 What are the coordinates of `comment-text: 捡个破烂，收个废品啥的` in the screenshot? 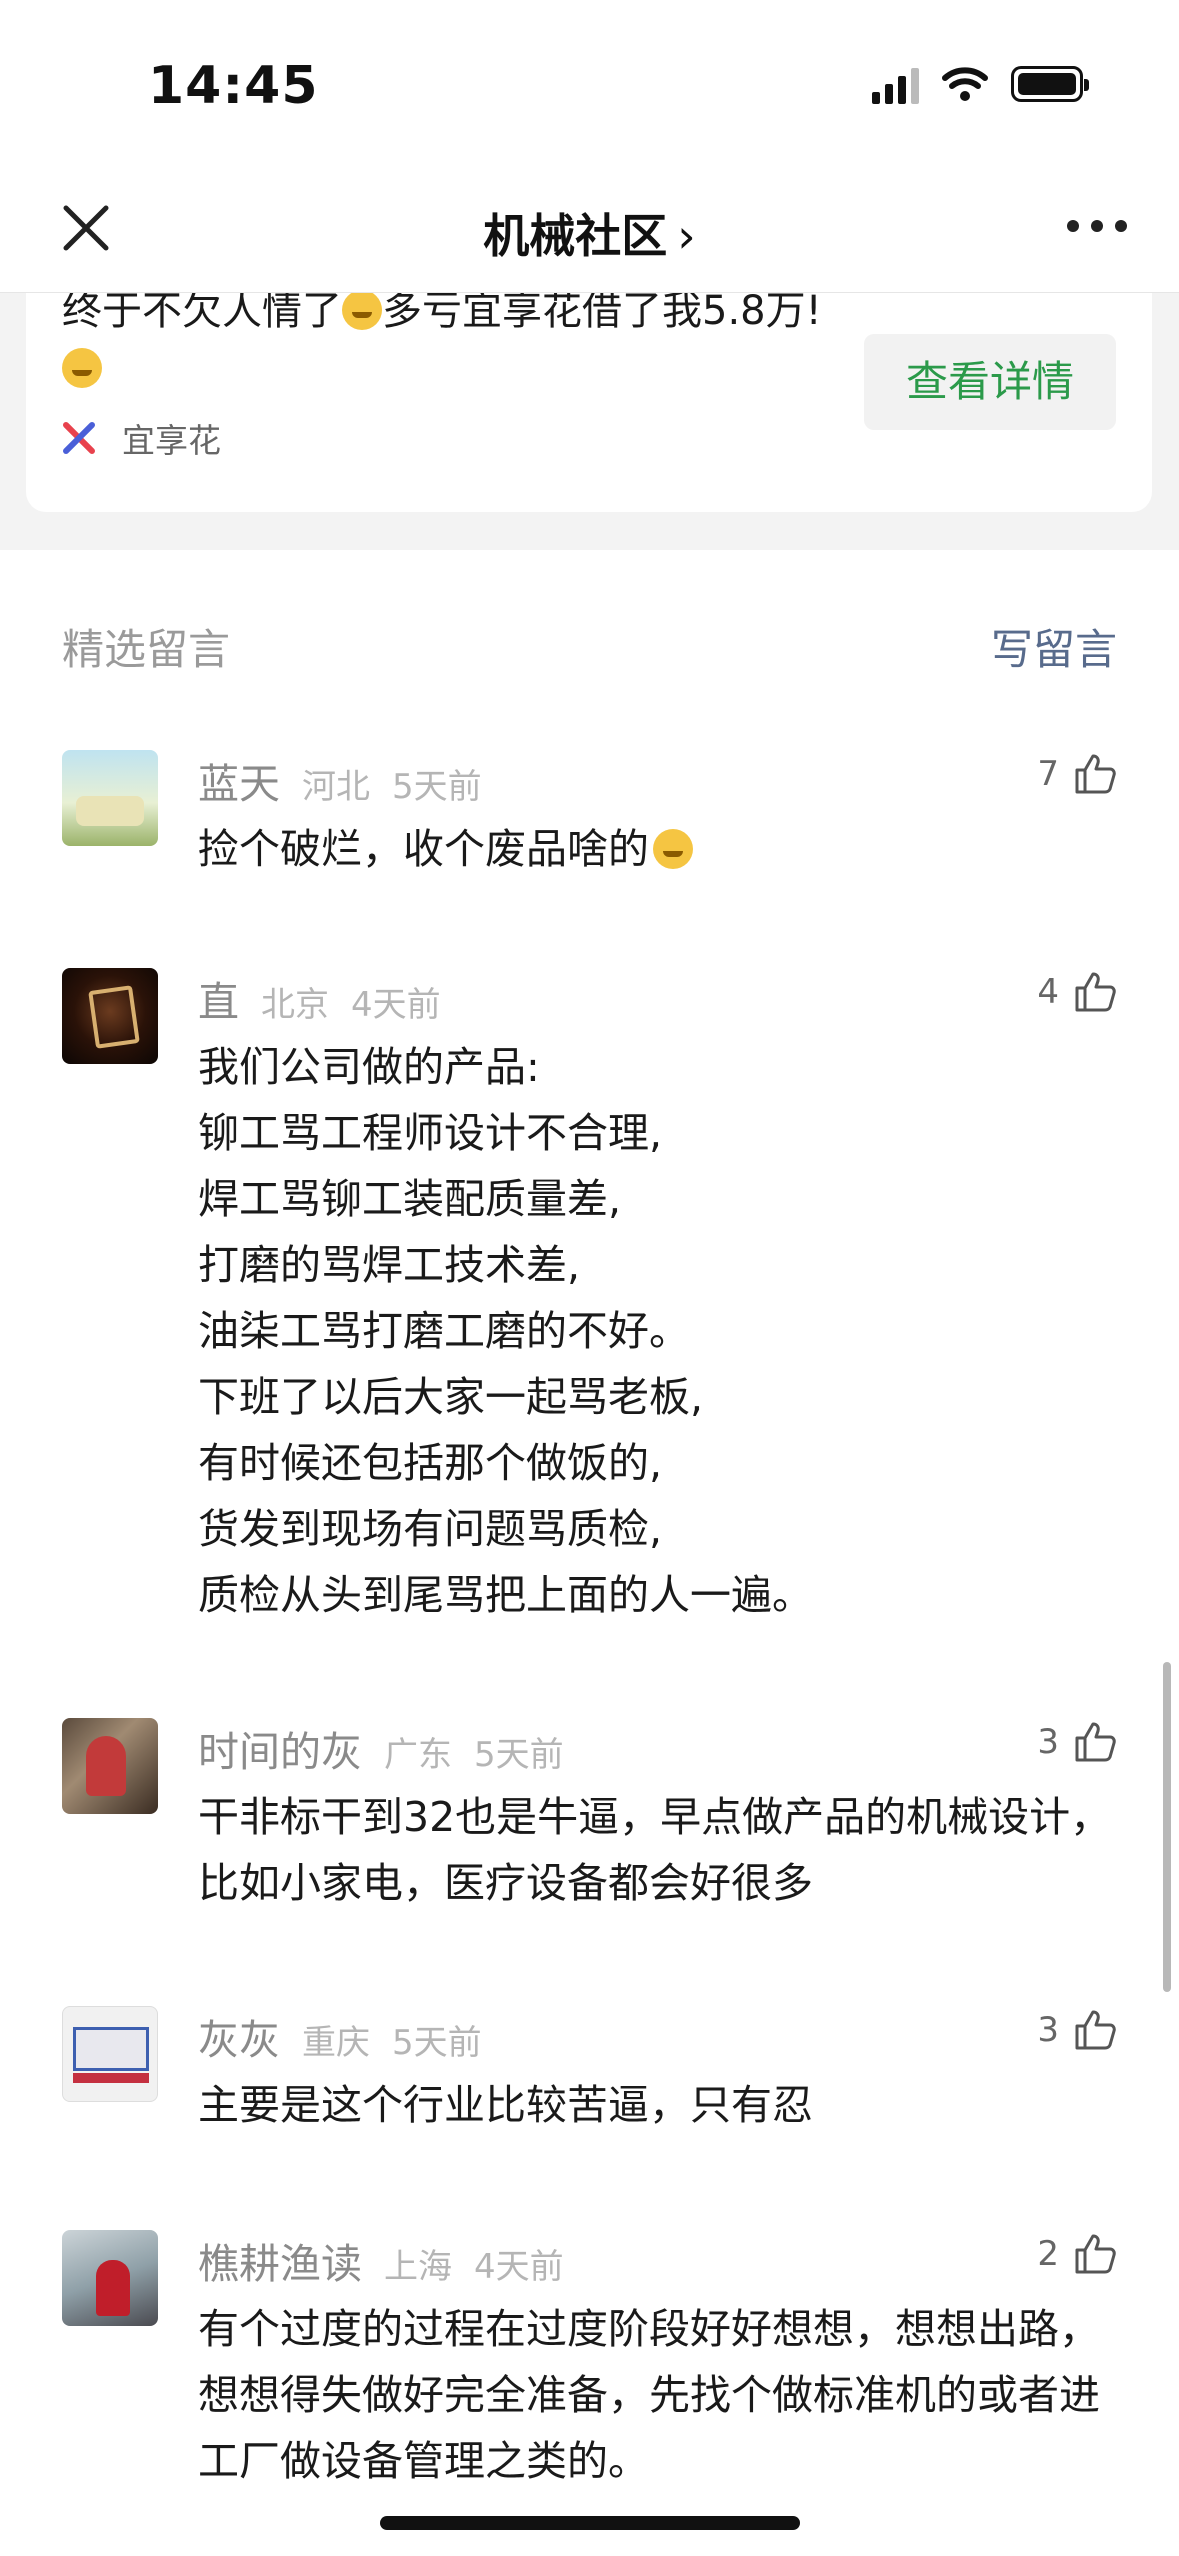 It's located at (658, 849).